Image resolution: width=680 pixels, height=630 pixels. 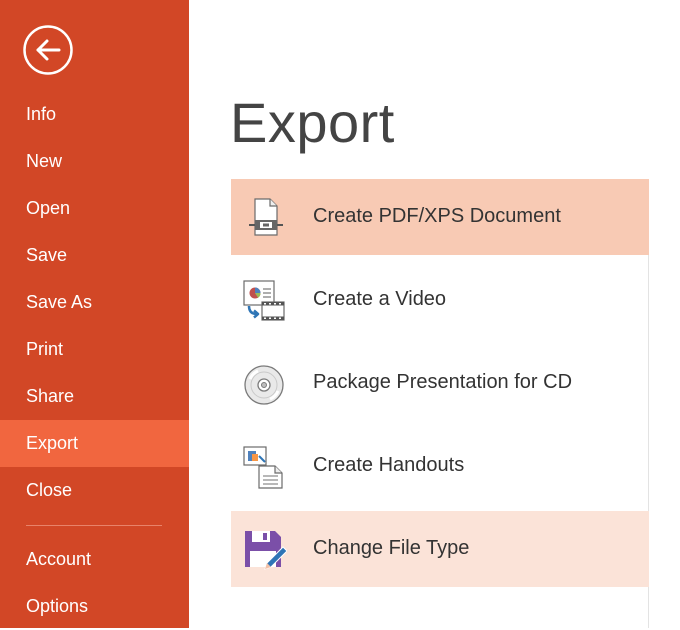 I want to click on option-create-video: Create a Video, so click(x=440, y=300).